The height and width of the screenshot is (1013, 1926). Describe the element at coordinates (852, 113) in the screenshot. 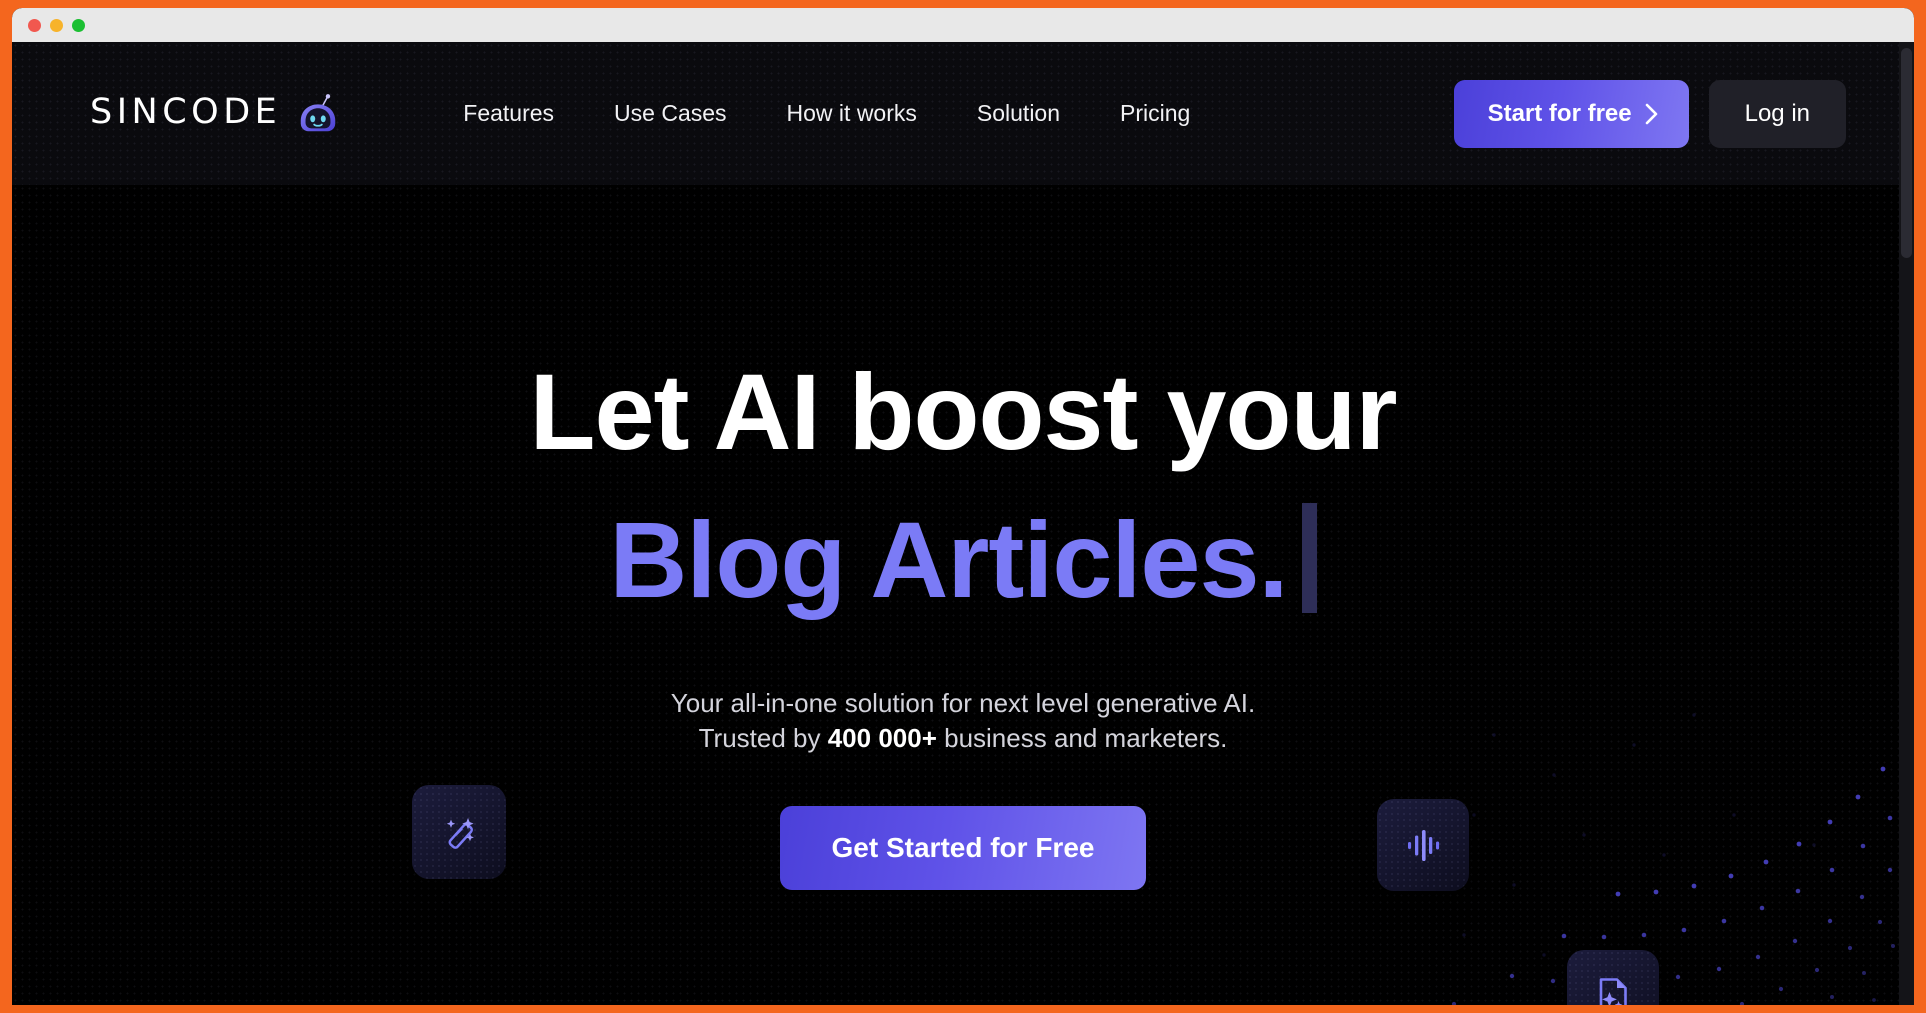

I see `nav-item-how-it-works: How it works` at that location.